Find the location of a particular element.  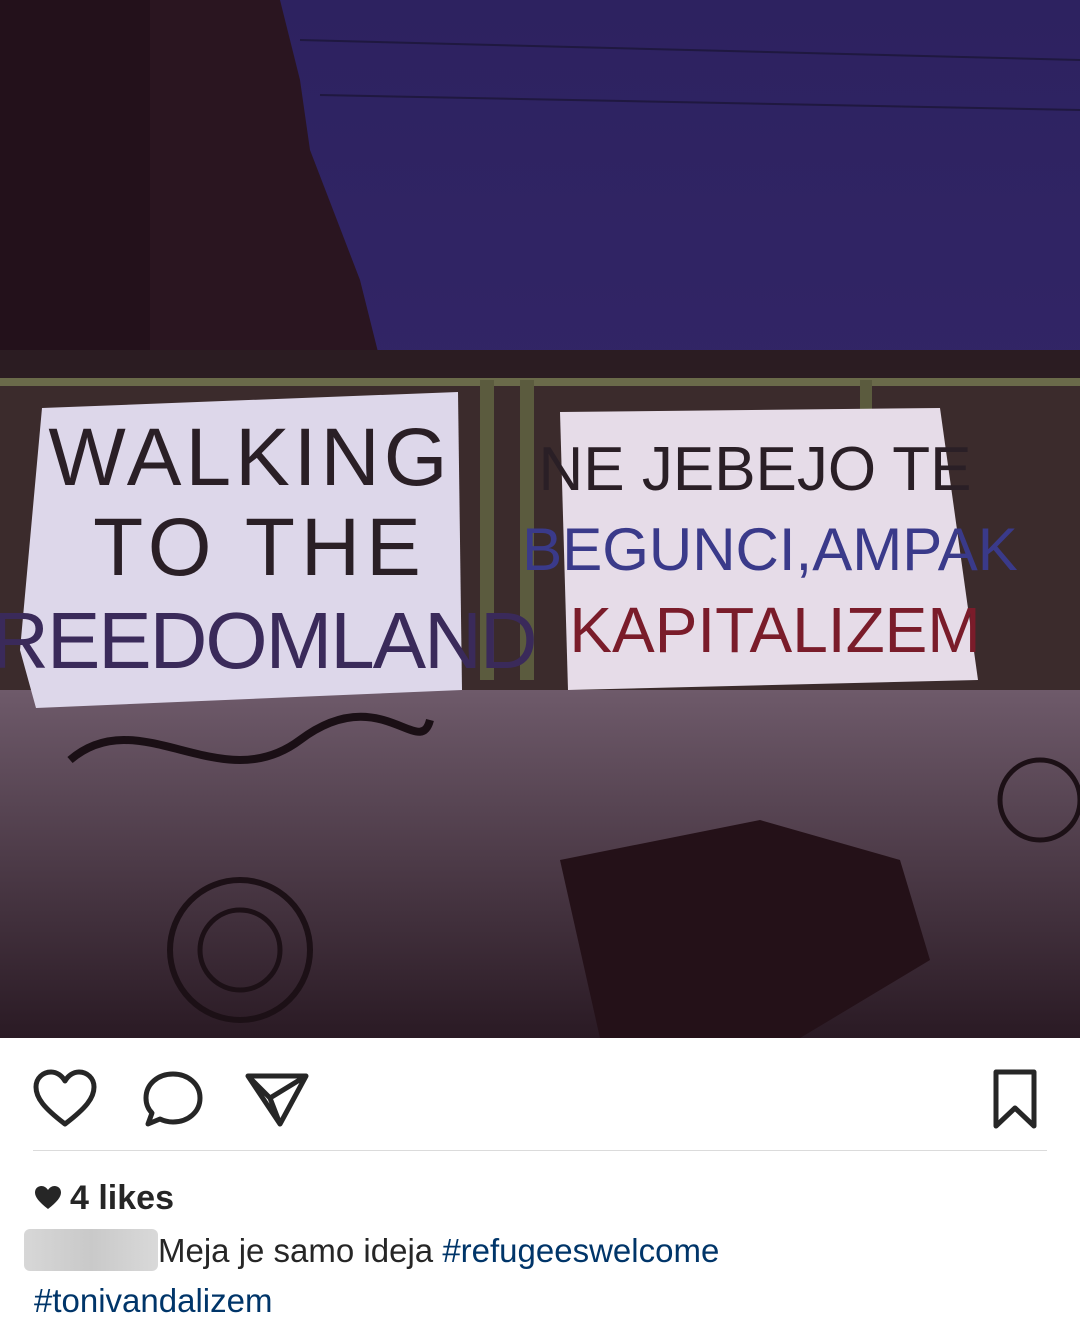

save-button is located at coordinates (1015, 1099).